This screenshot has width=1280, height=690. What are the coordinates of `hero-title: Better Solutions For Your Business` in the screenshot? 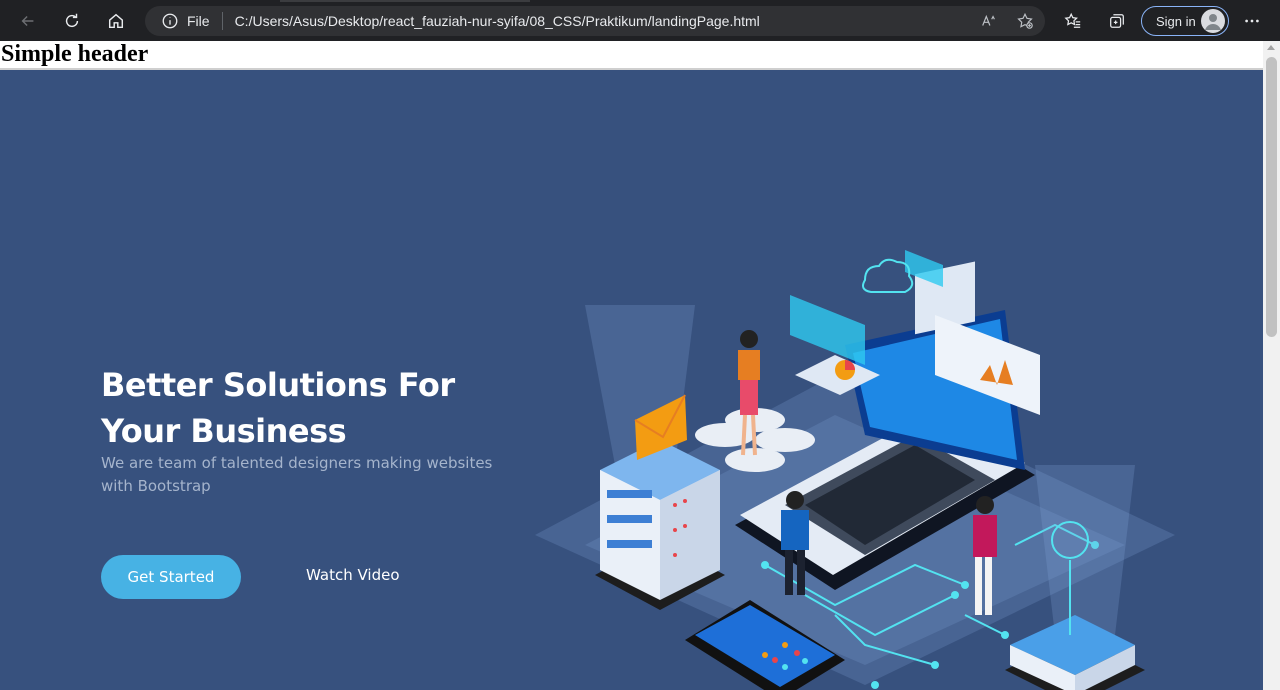 It's located at (278, 408).